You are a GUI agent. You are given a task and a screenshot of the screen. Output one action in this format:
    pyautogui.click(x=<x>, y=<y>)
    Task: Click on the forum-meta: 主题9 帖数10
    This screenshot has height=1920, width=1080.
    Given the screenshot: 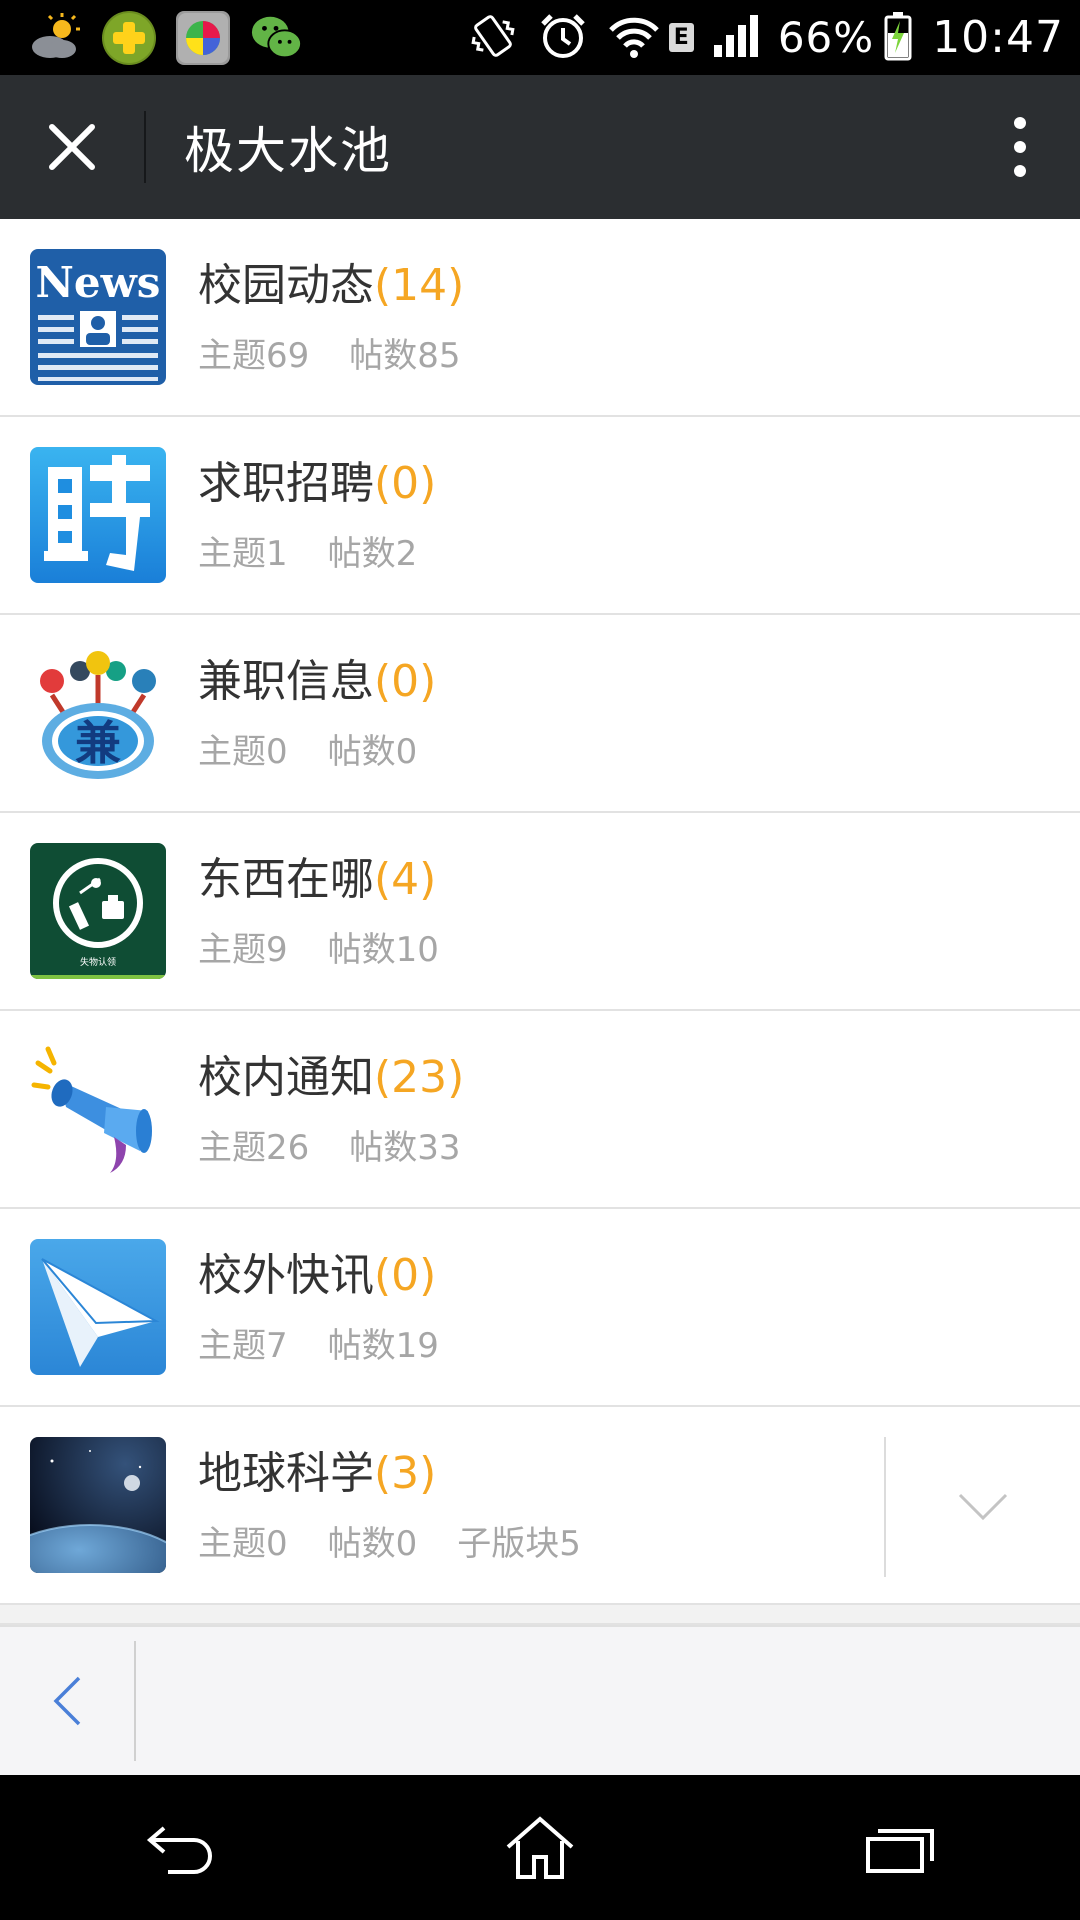 What is the action you would take?
    pyautogui.click(x=338, y=946)
    